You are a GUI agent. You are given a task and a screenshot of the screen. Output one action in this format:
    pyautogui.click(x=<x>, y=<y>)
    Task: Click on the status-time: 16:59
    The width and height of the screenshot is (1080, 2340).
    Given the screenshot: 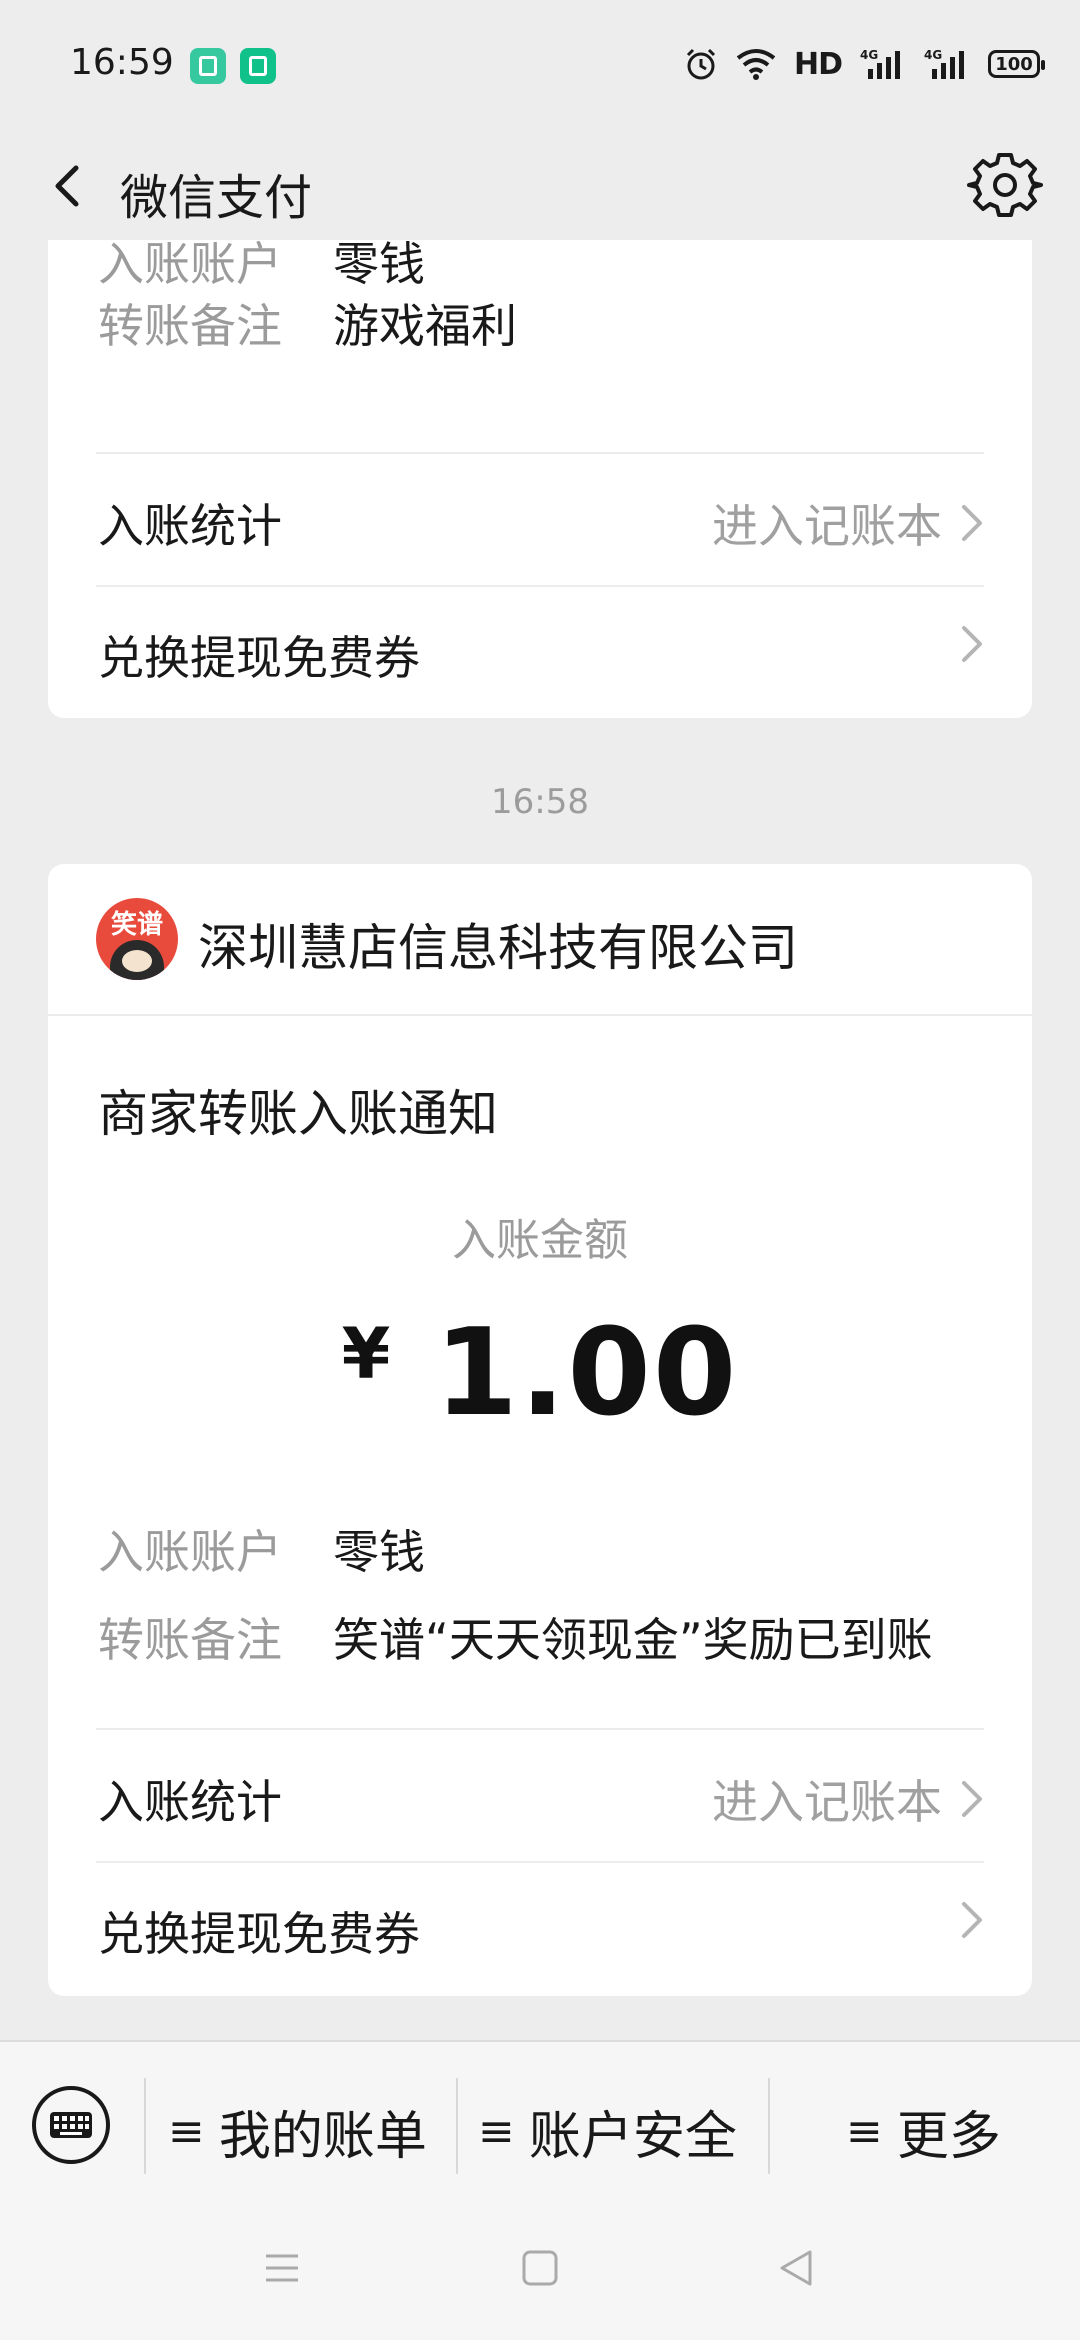 What is the action you would take?
    pyautogui.click(x=122, y=62)
    